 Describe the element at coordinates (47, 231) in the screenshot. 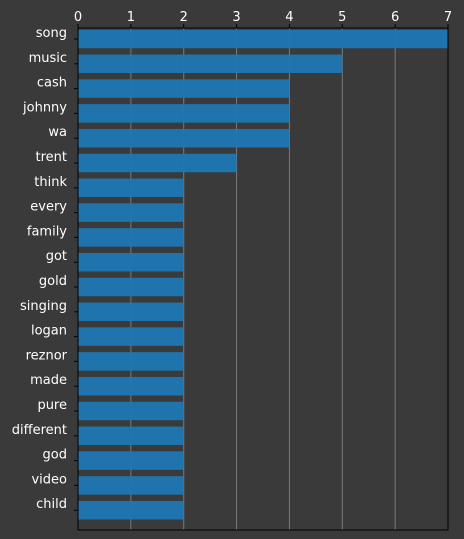

I see `y-tick-label-family: family` at that location.